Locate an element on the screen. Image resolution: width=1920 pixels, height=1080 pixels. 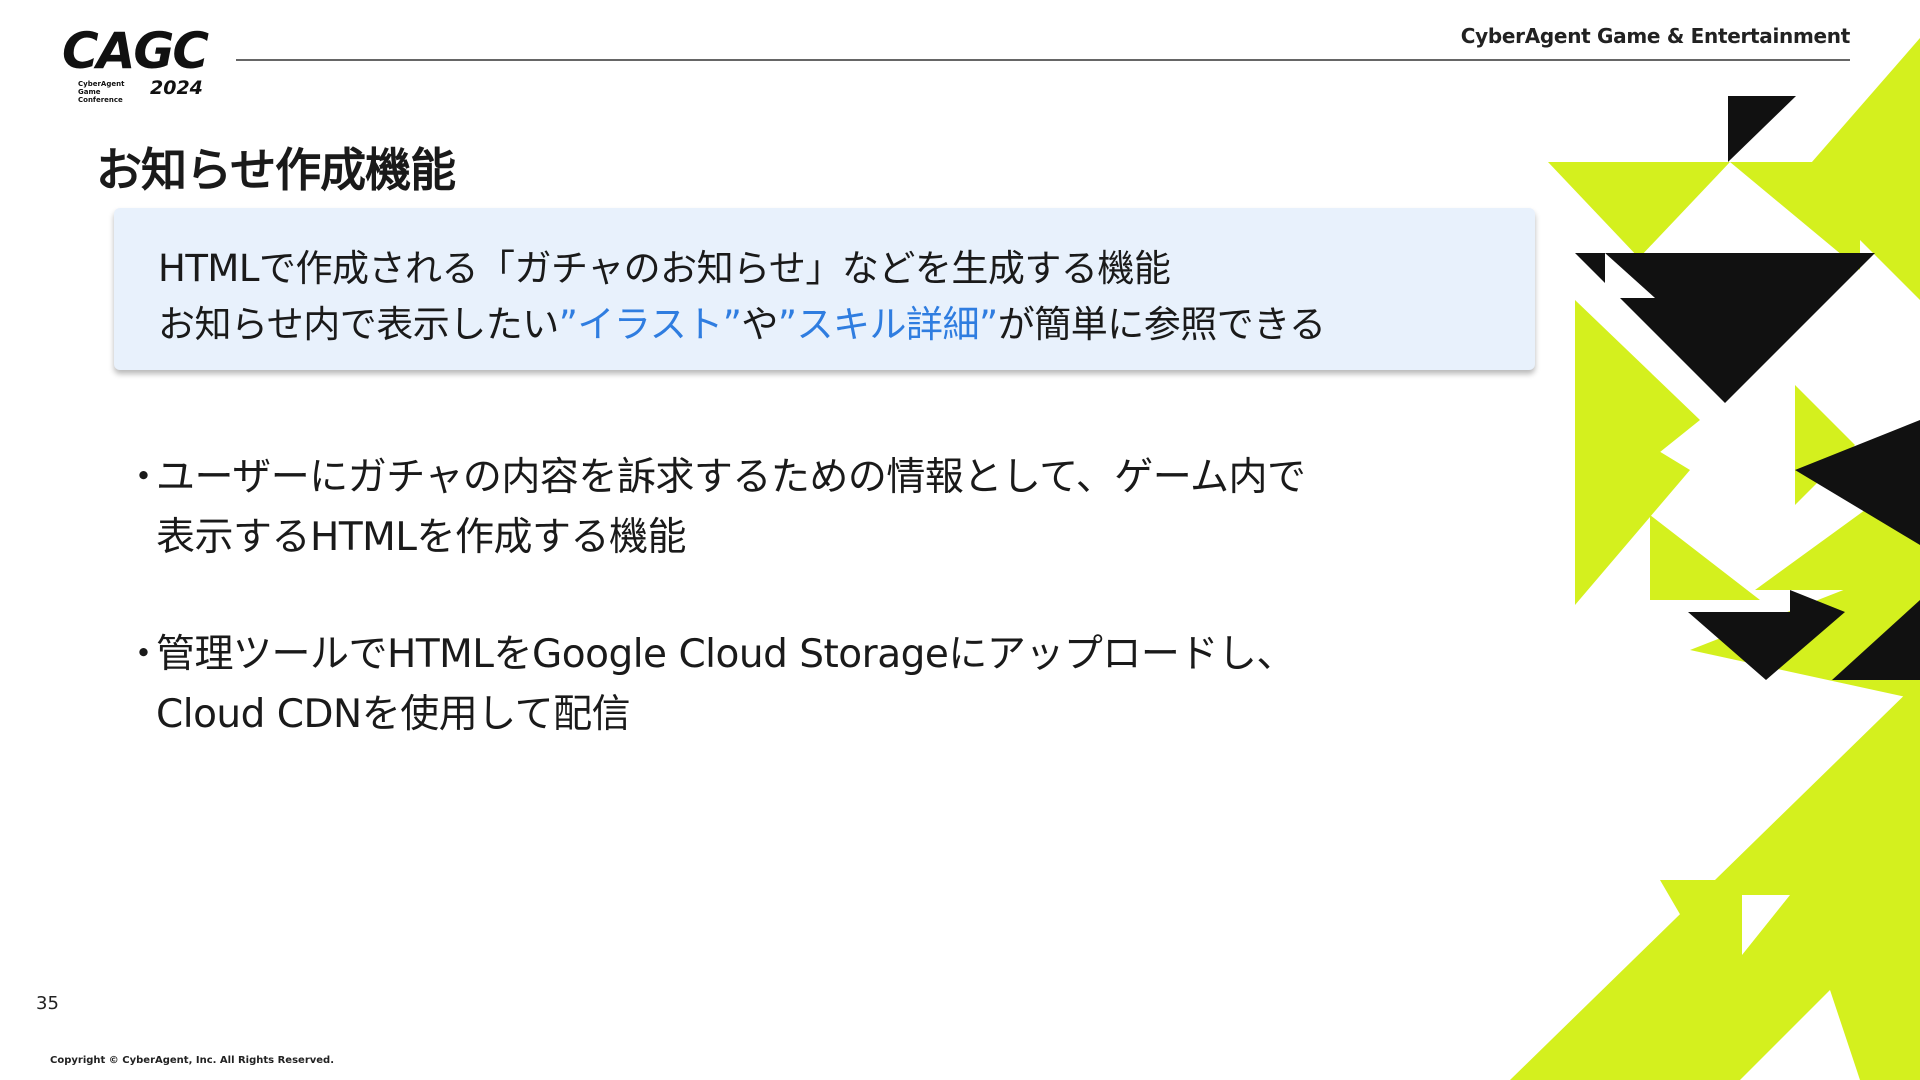
logo-year: 2024 is located at coordinates (176, 88).